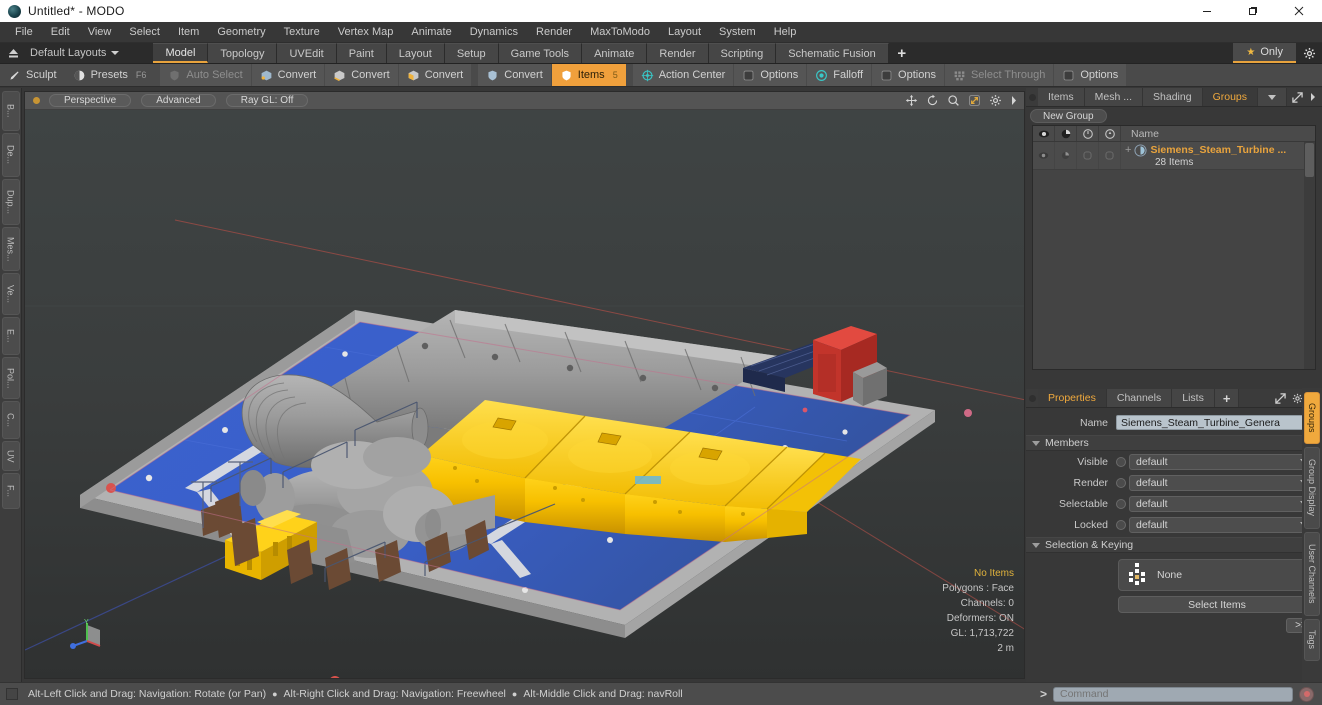 The height and width of the screenshot is (705, 1322). What do you see at coordinates (1044, 155) in the screenshot?
I see `row-eye-toggle` at bounding box center [1044, 155].